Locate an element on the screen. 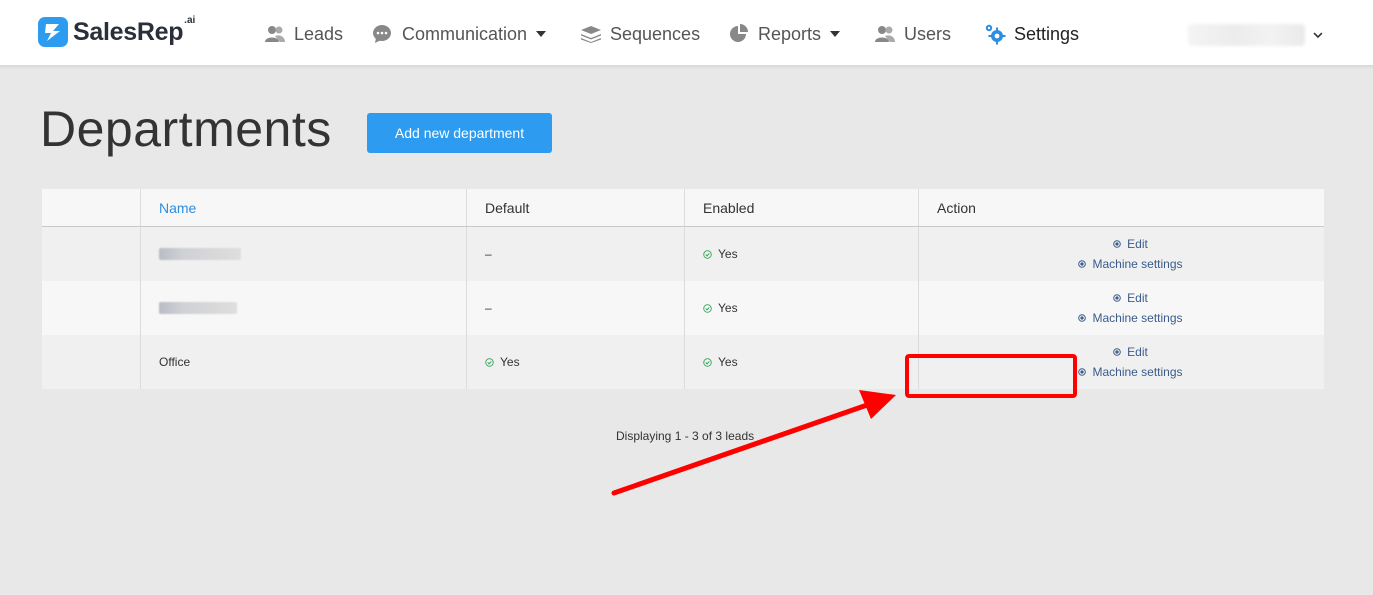  nav-users-label: Users is located at coordinates (928, 33).